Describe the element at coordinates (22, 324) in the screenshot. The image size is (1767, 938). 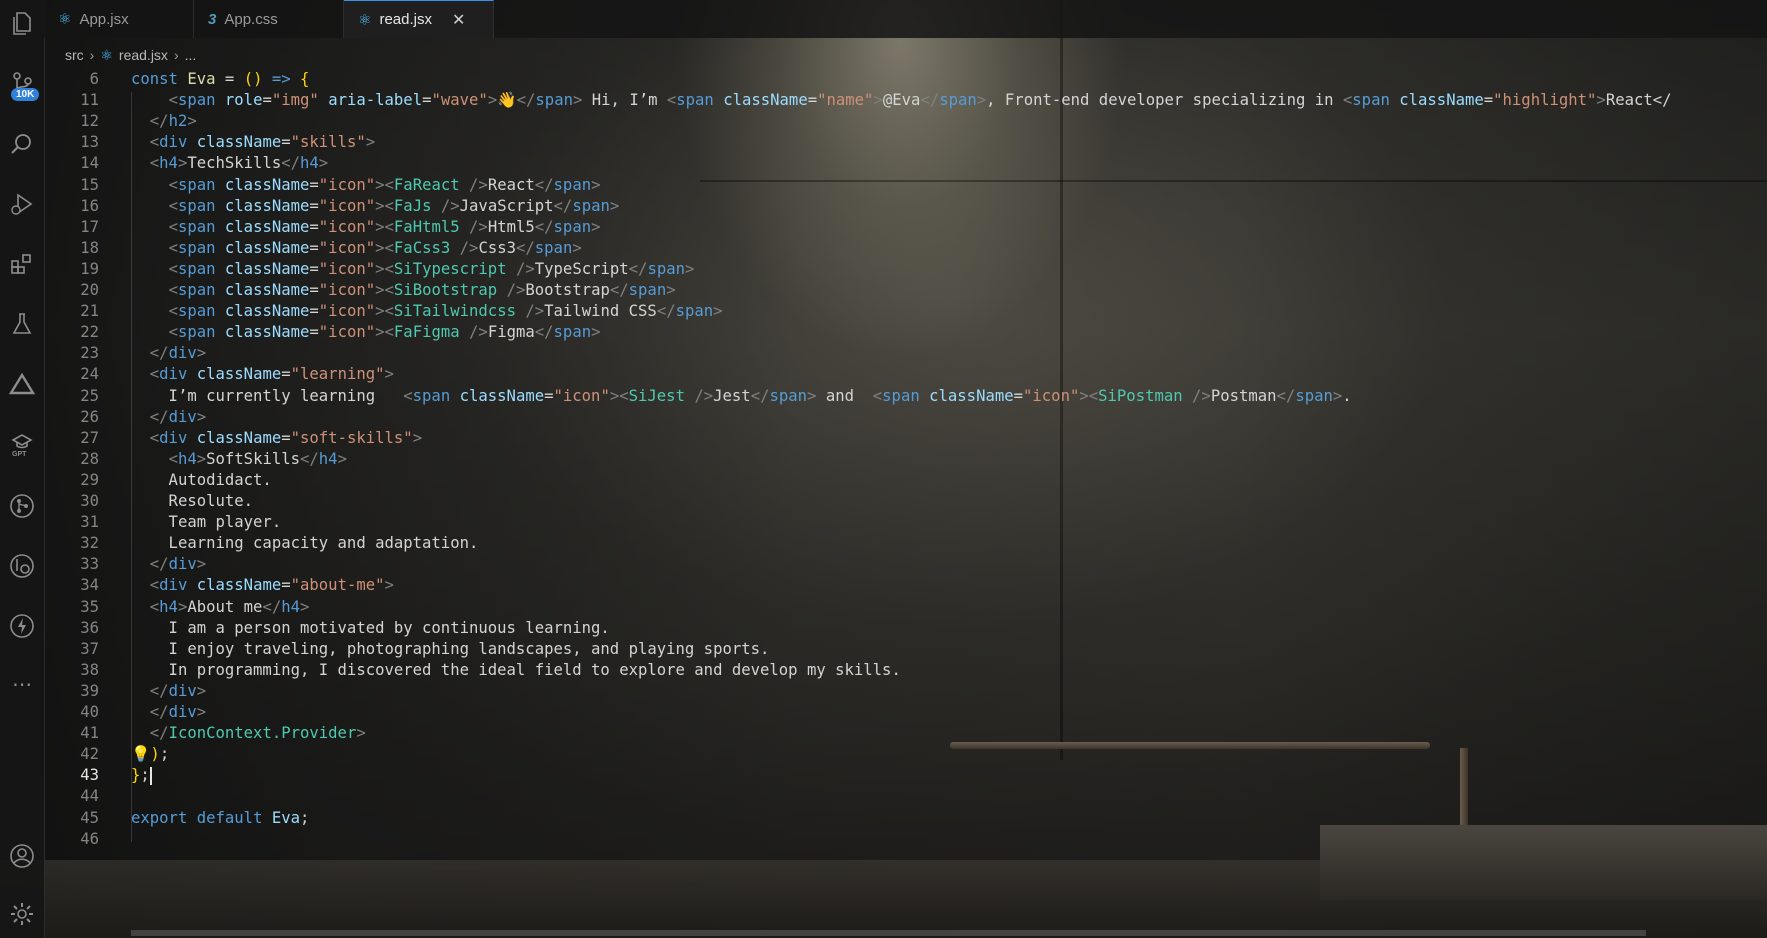
I see `testing-icon` at that location.